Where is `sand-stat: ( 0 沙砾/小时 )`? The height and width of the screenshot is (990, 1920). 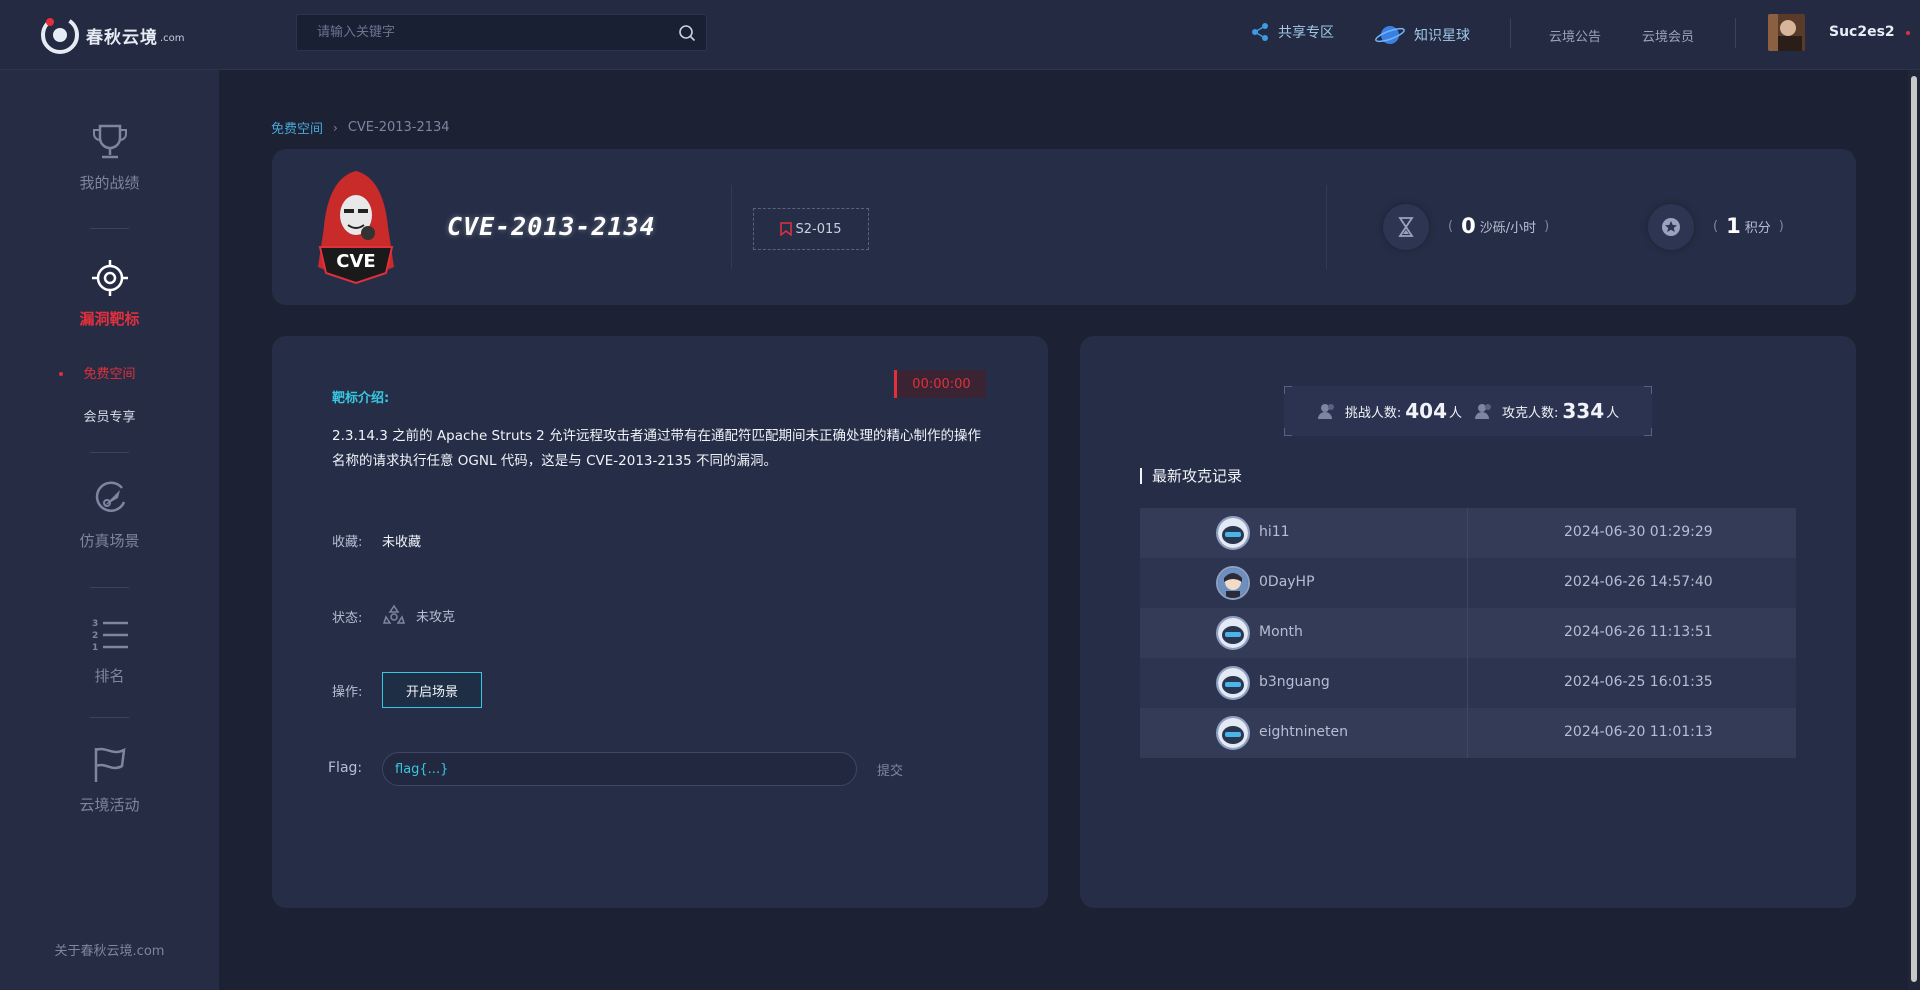
sand-stat: ( 0 沙砾/小时 ) is located at coordinates (1498, 226).